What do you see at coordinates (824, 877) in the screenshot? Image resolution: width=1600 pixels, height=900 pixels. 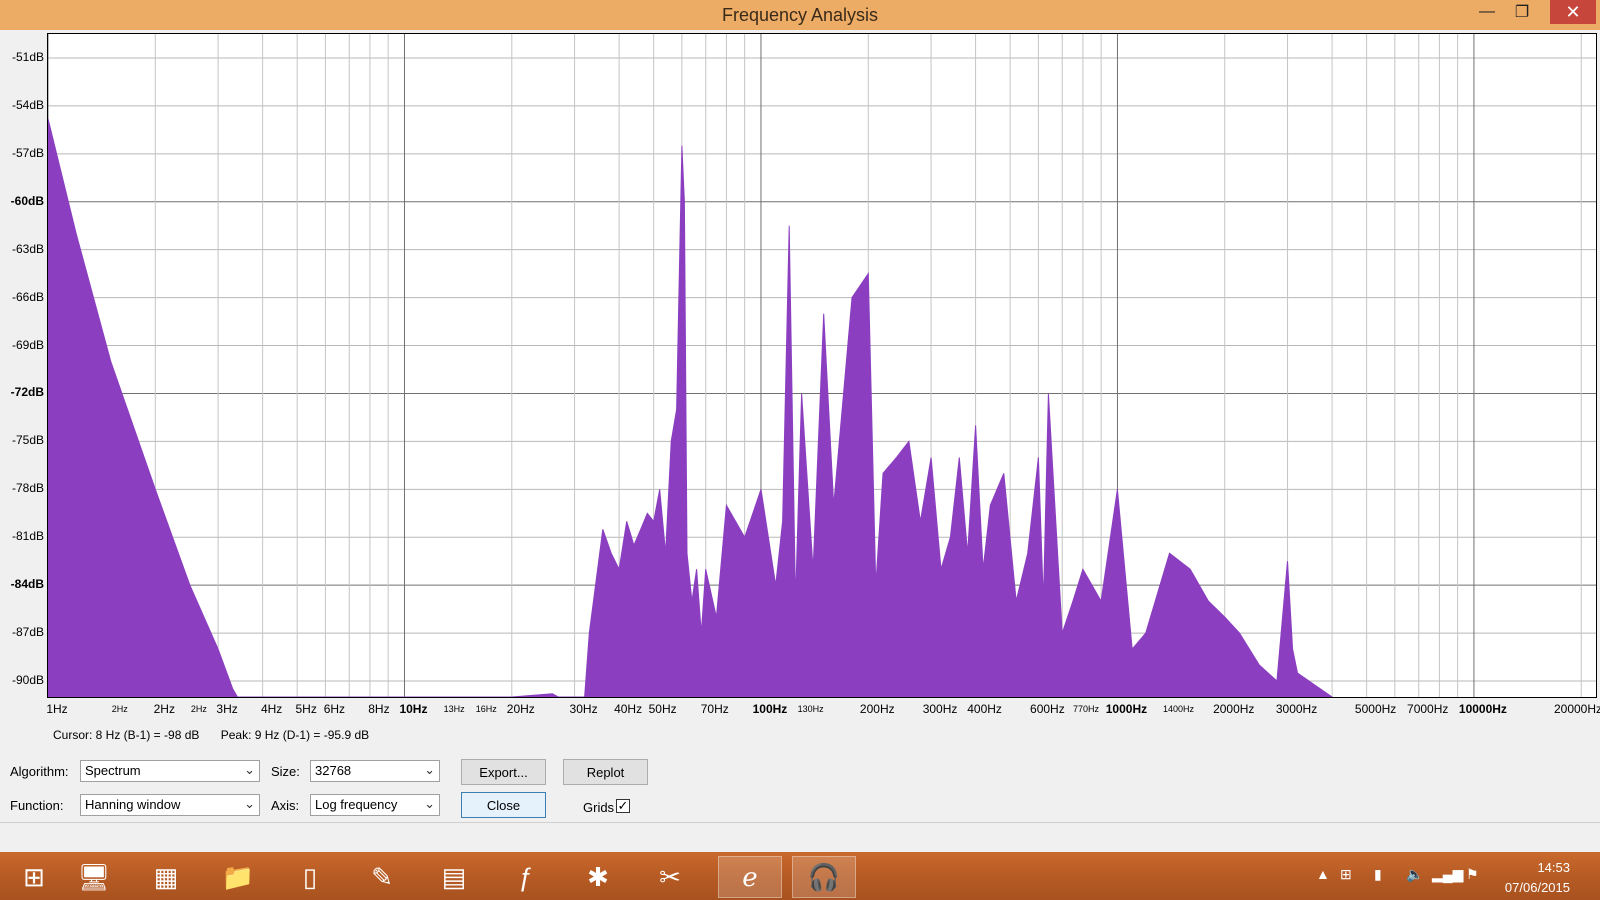 I see `audacity-icon: 🎧` at bounding box center [824, 877].